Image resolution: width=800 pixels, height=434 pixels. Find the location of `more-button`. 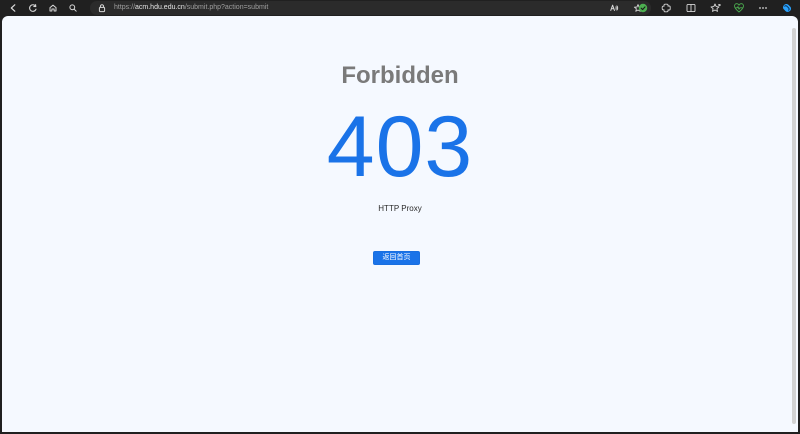

more-button is located at coordinates (763, 8).